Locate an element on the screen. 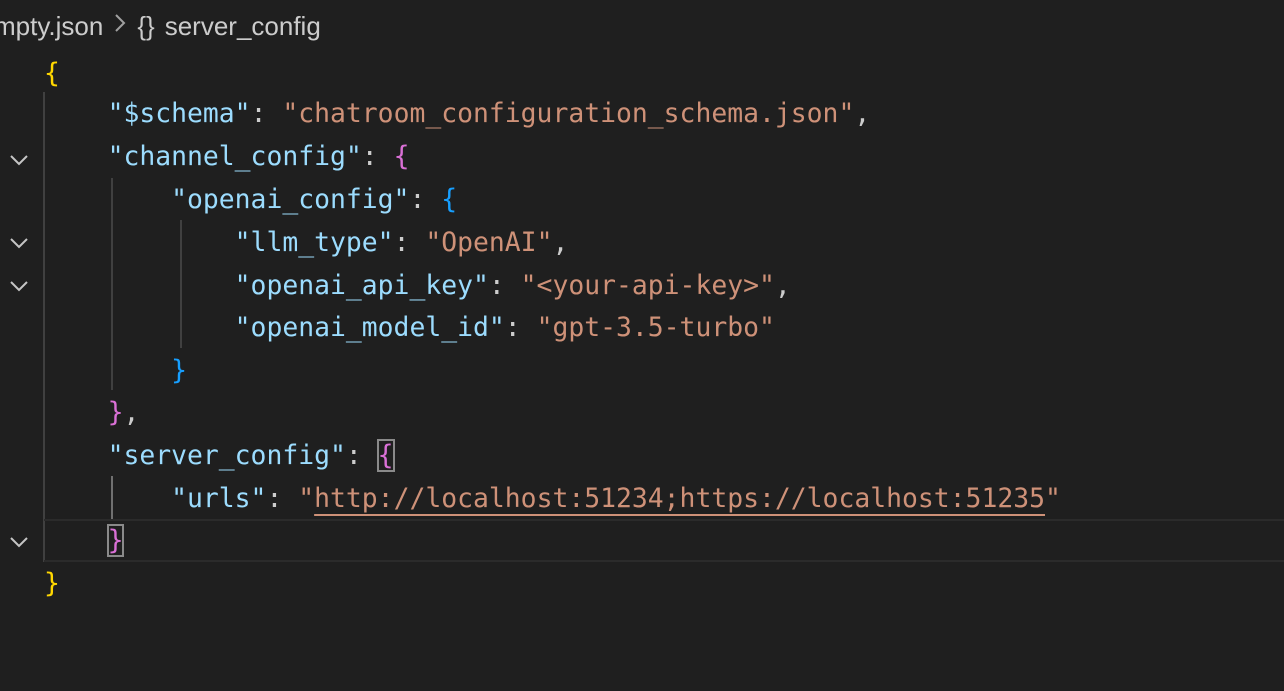 The height and width of the screenshot is (691, 1284). json-key: "openai_api_key" is located at coordinates (361, 285).